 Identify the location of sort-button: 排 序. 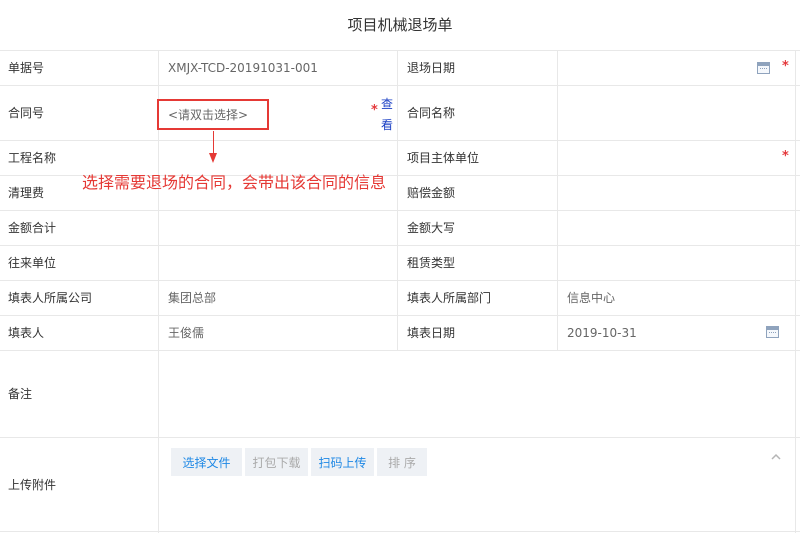
(402, 462).